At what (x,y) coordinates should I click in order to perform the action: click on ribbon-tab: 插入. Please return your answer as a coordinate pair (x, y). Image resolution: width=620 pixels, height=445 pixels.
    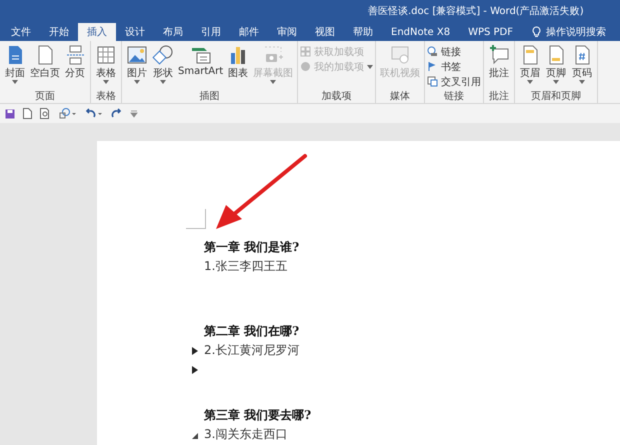
    Looking at the image, I should click on (97, 32).